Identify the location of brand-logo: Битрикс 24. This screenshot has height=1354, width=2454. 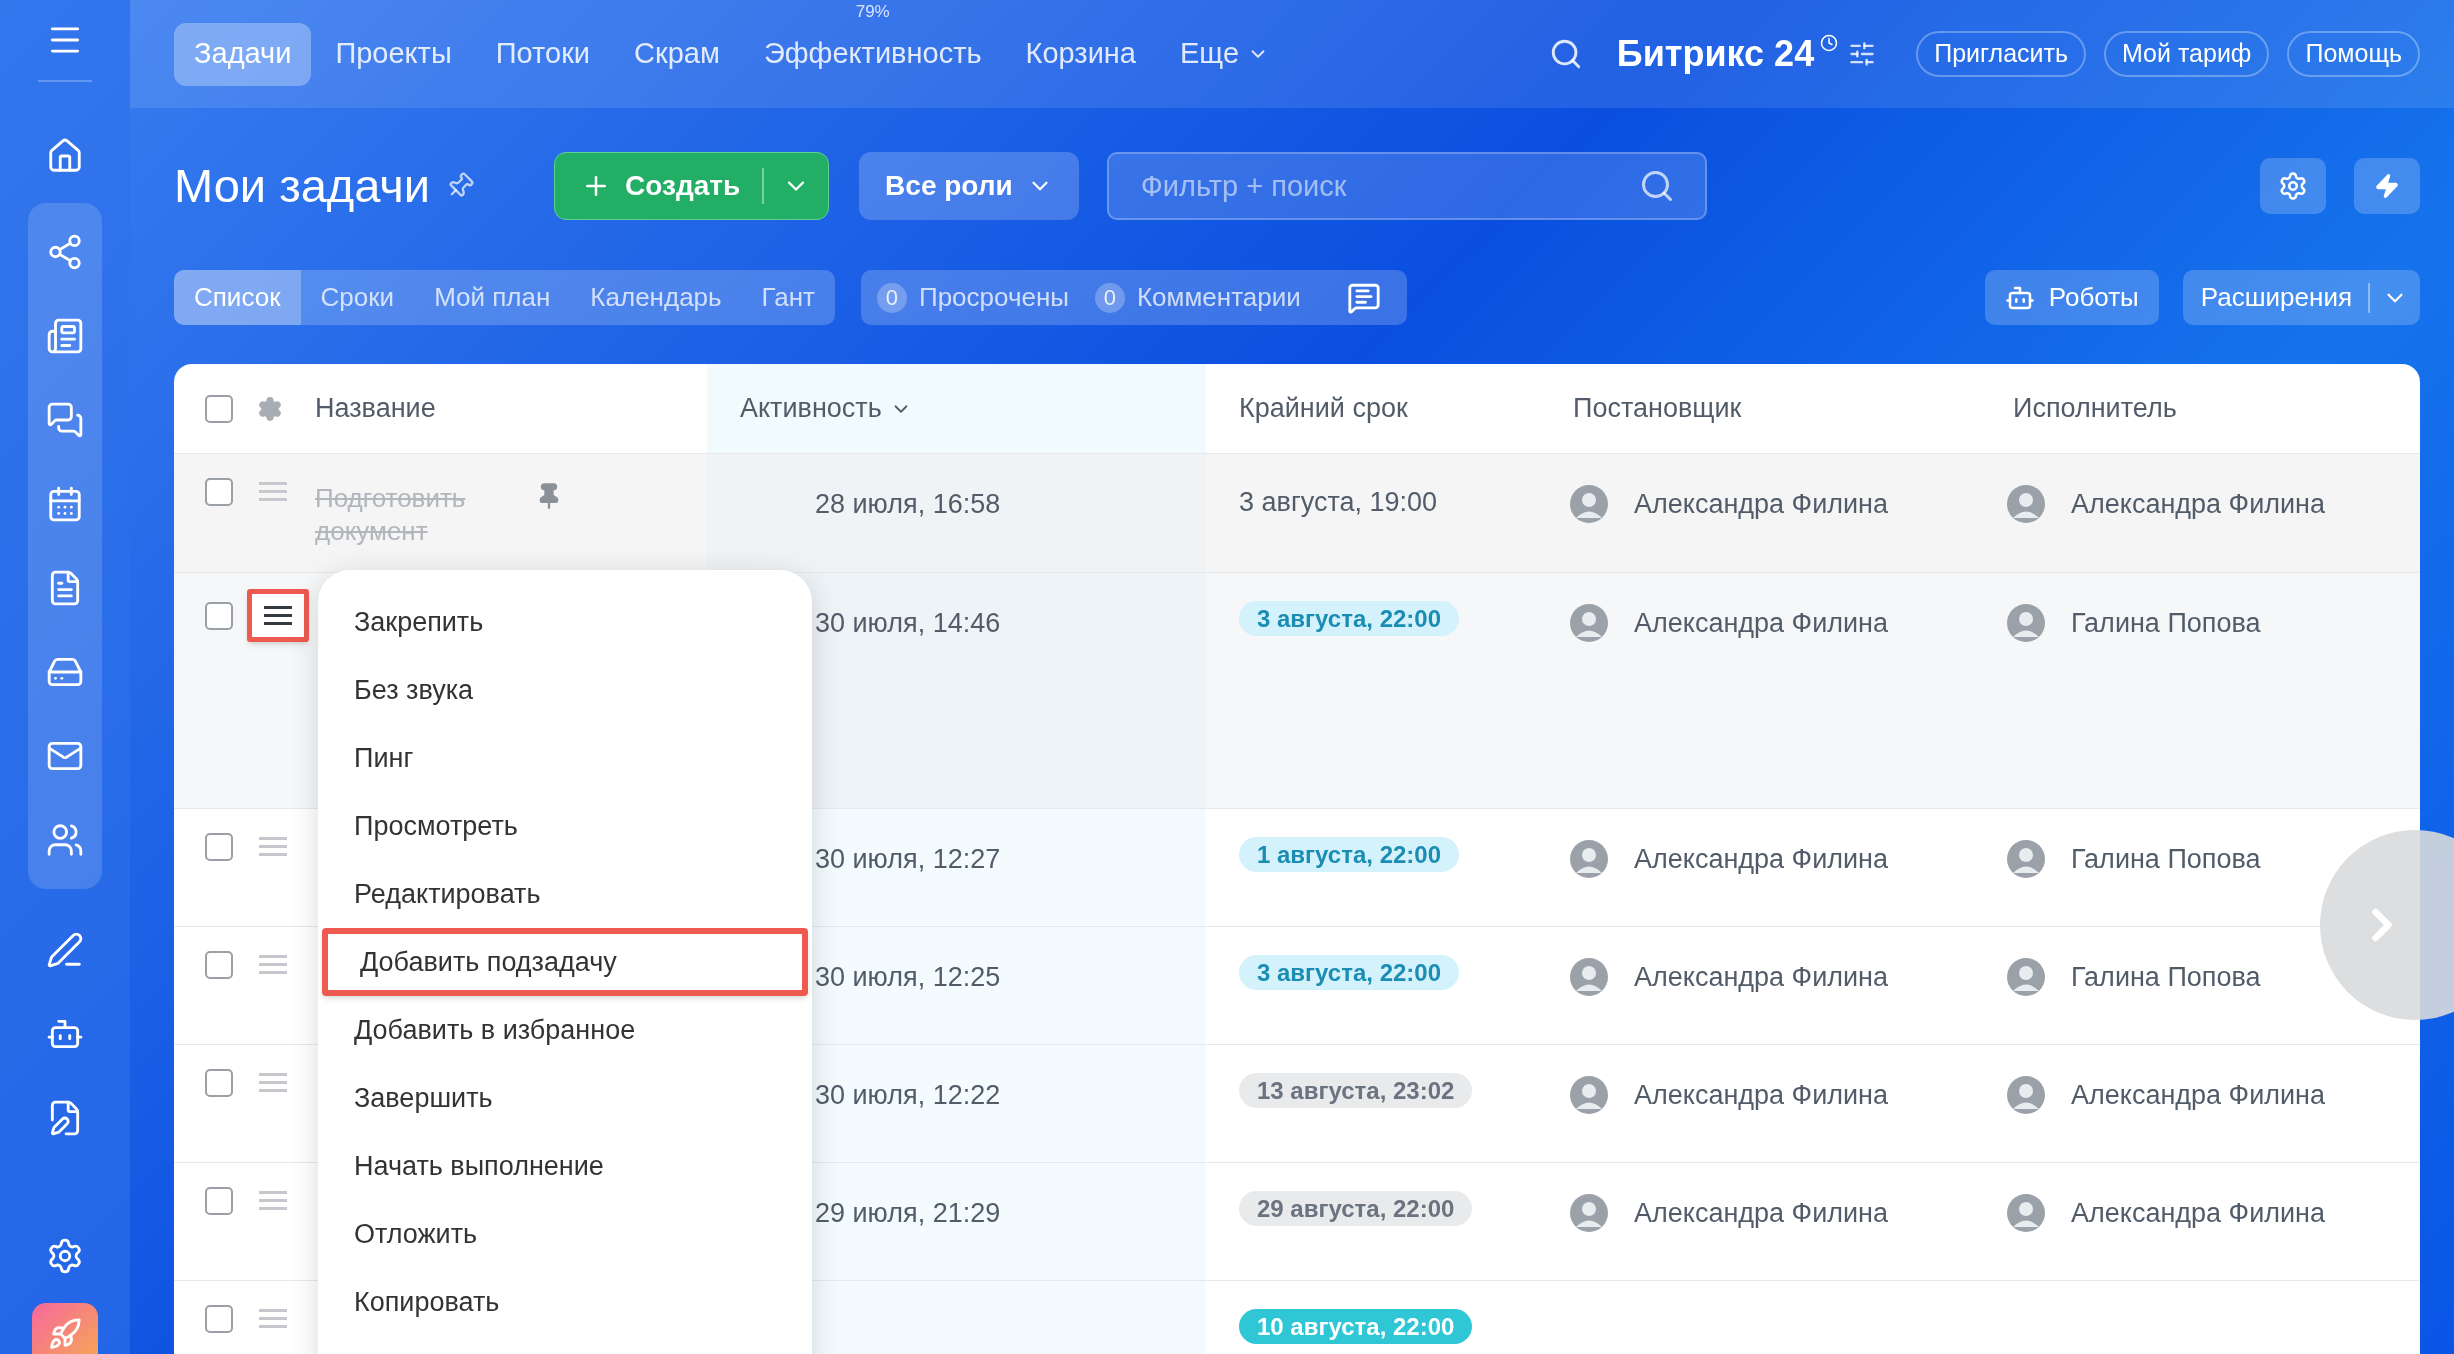
(1715, 54).